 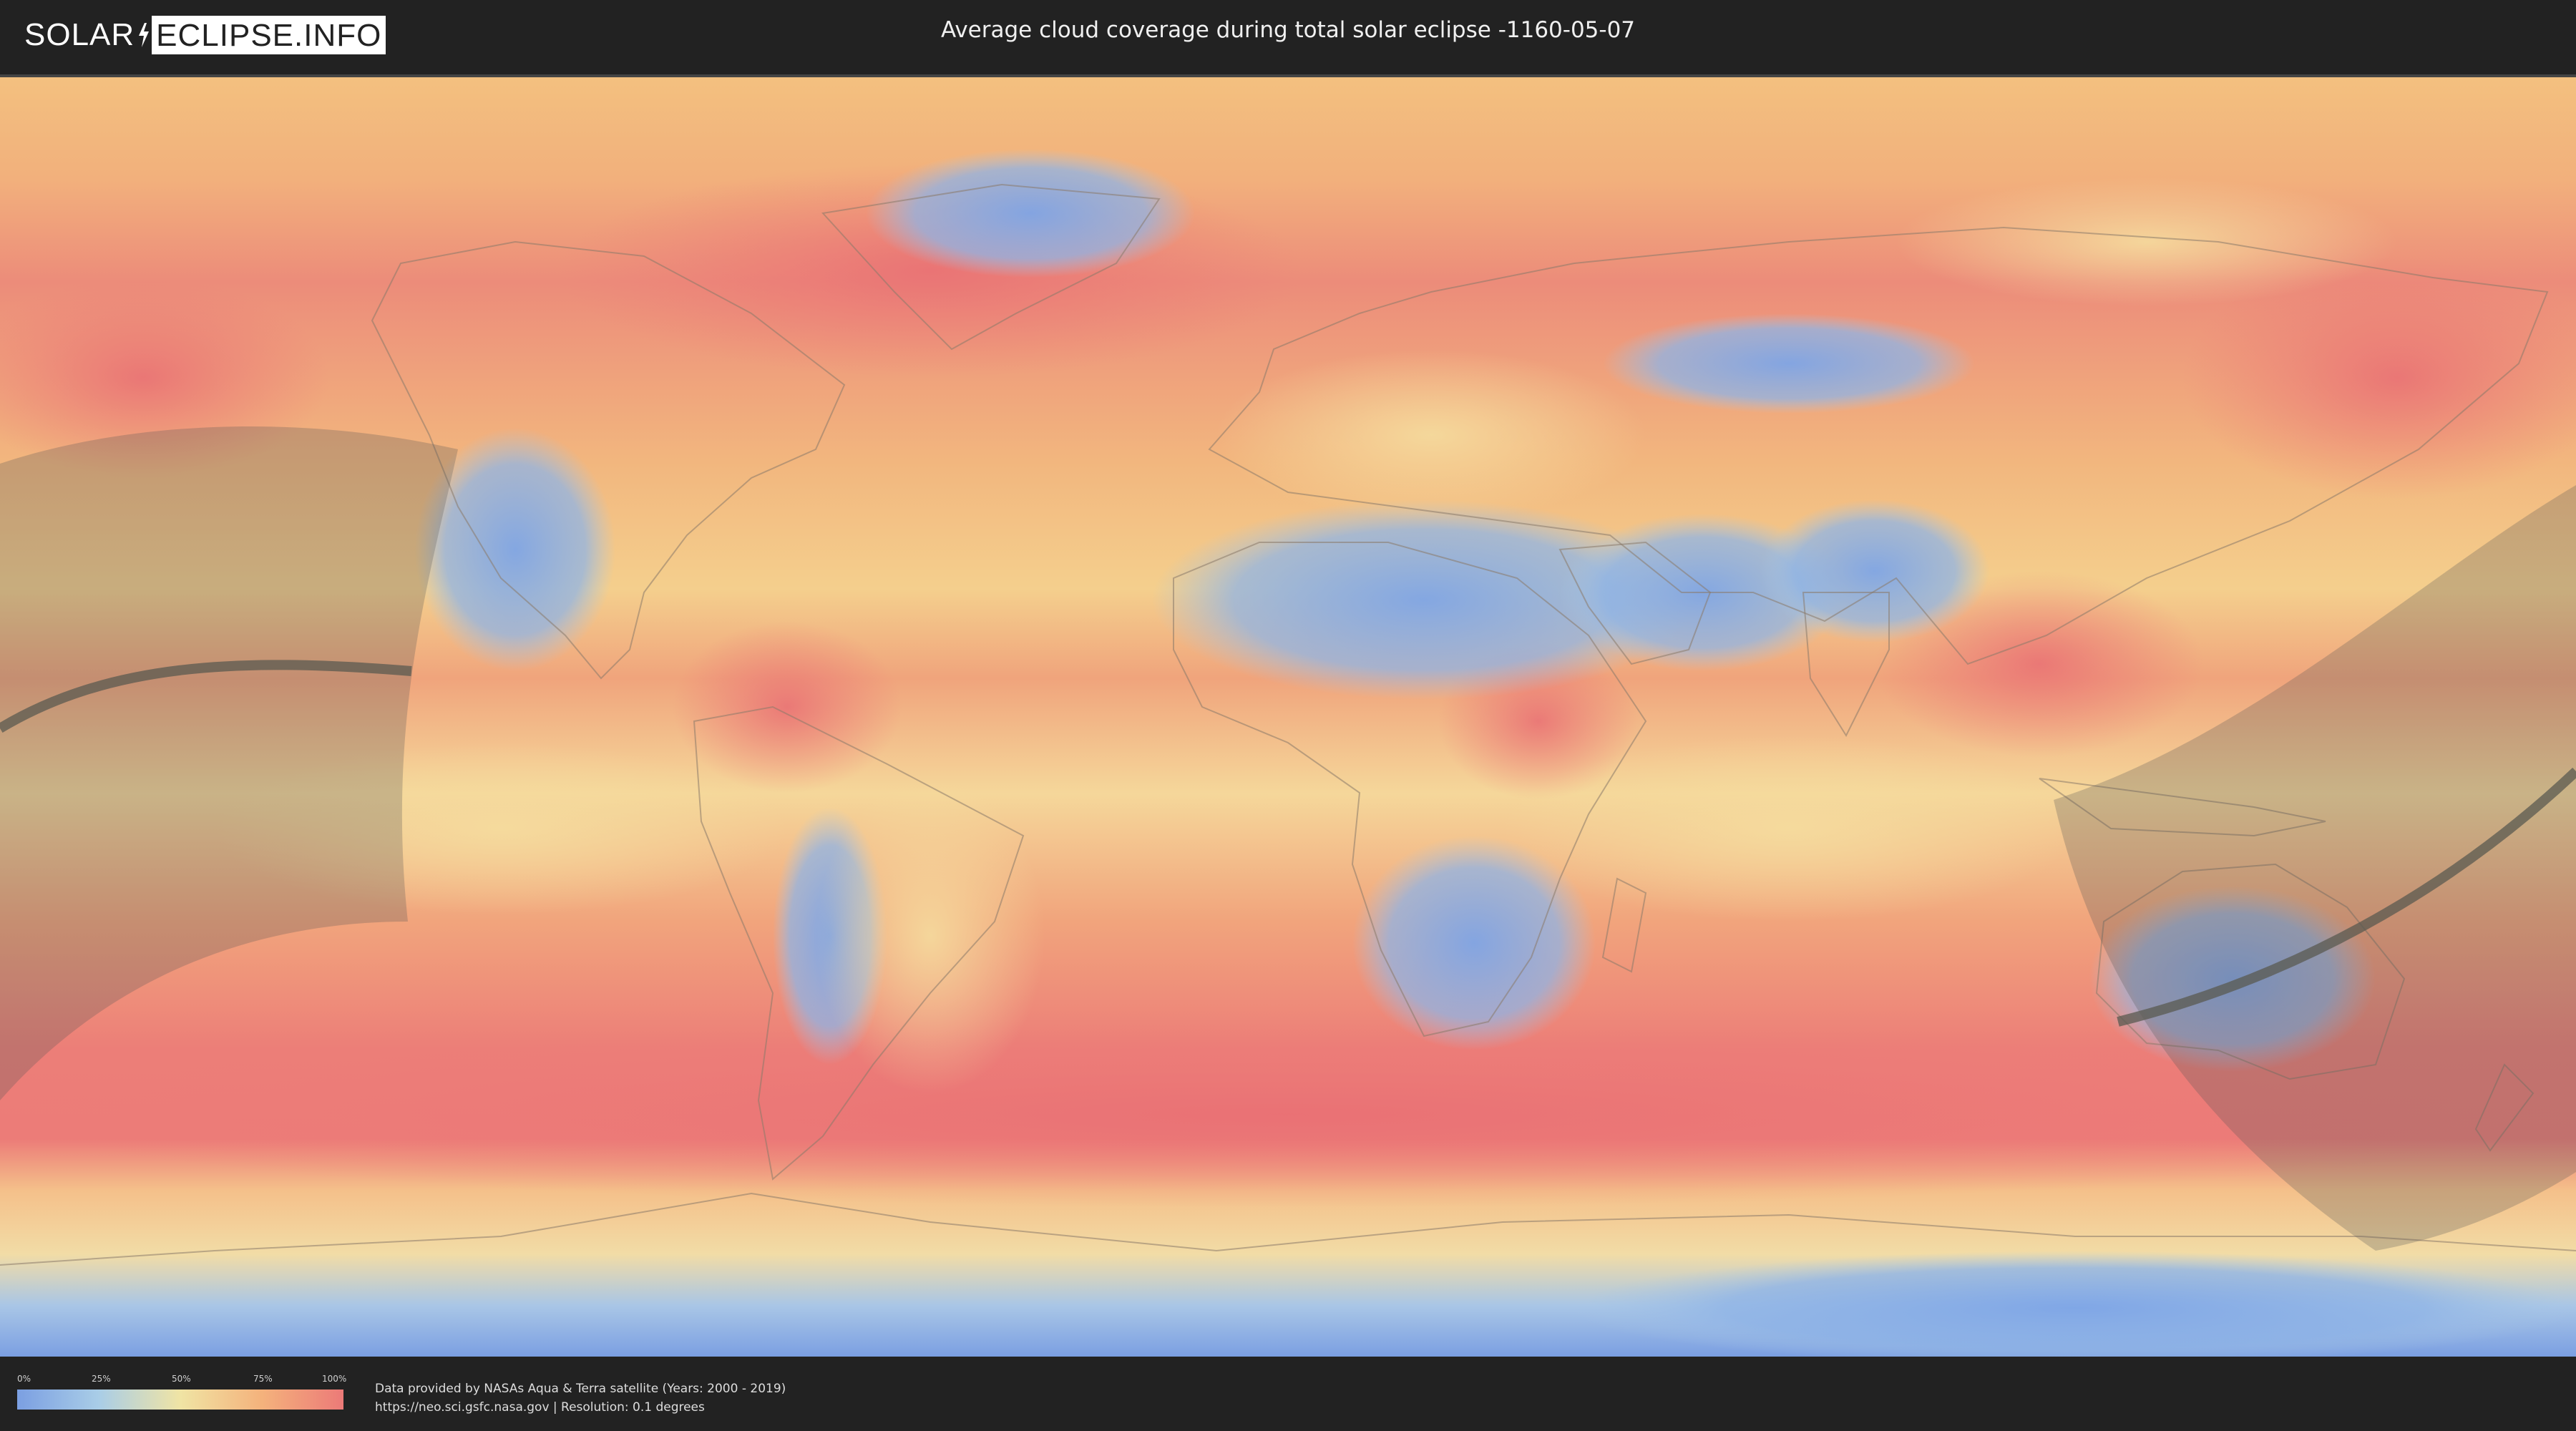 I want to click on legend-tick-0: 0%, so click(x=24, y=1379).